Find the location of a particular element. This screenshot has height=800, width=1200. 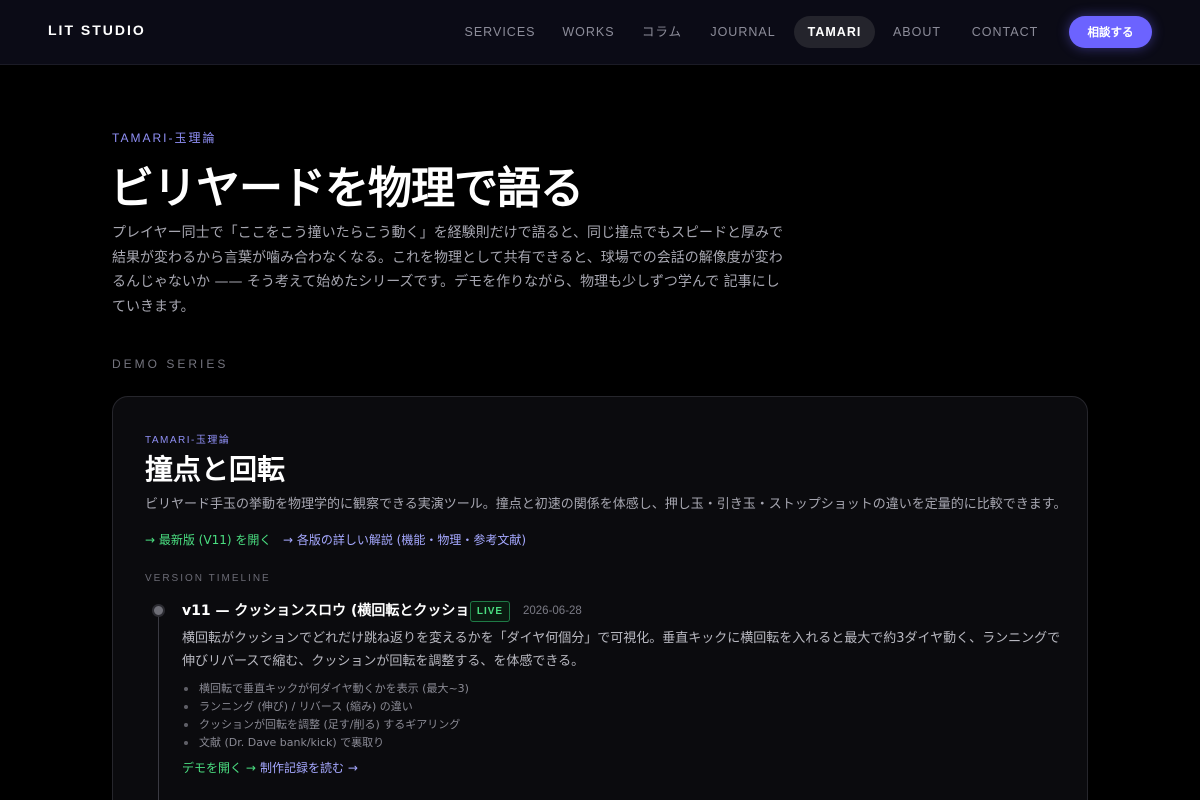

list-item: ランニング (伸び) / リバース (縮み) の違い is located at coordinates (325, 707).